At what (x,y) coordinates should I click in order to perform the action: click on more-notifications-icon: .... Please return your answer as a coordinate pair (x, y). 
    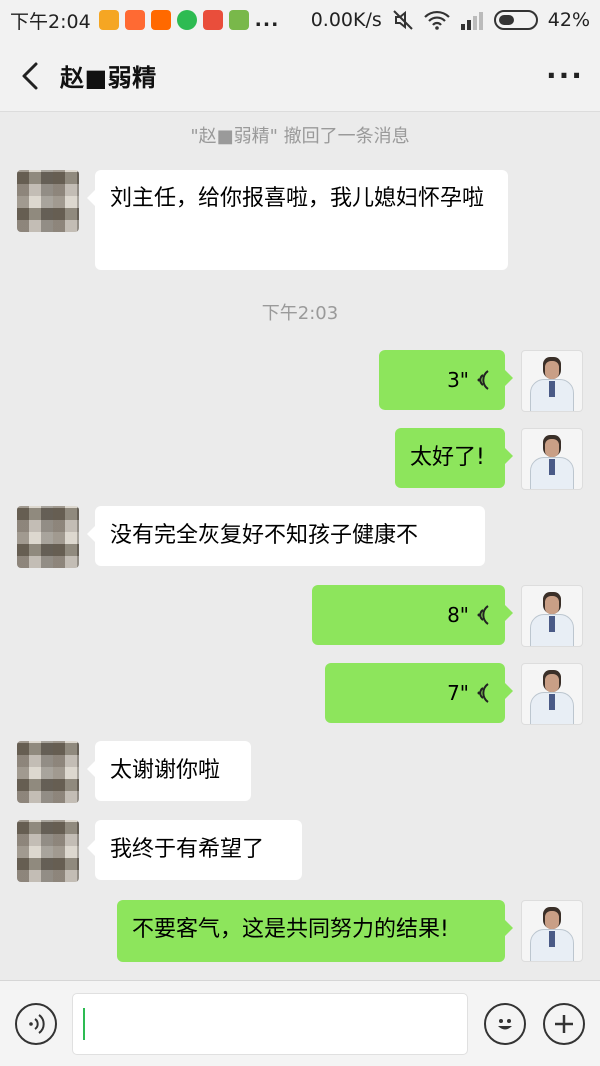
    Looking at the image, I should click on (267, 20).